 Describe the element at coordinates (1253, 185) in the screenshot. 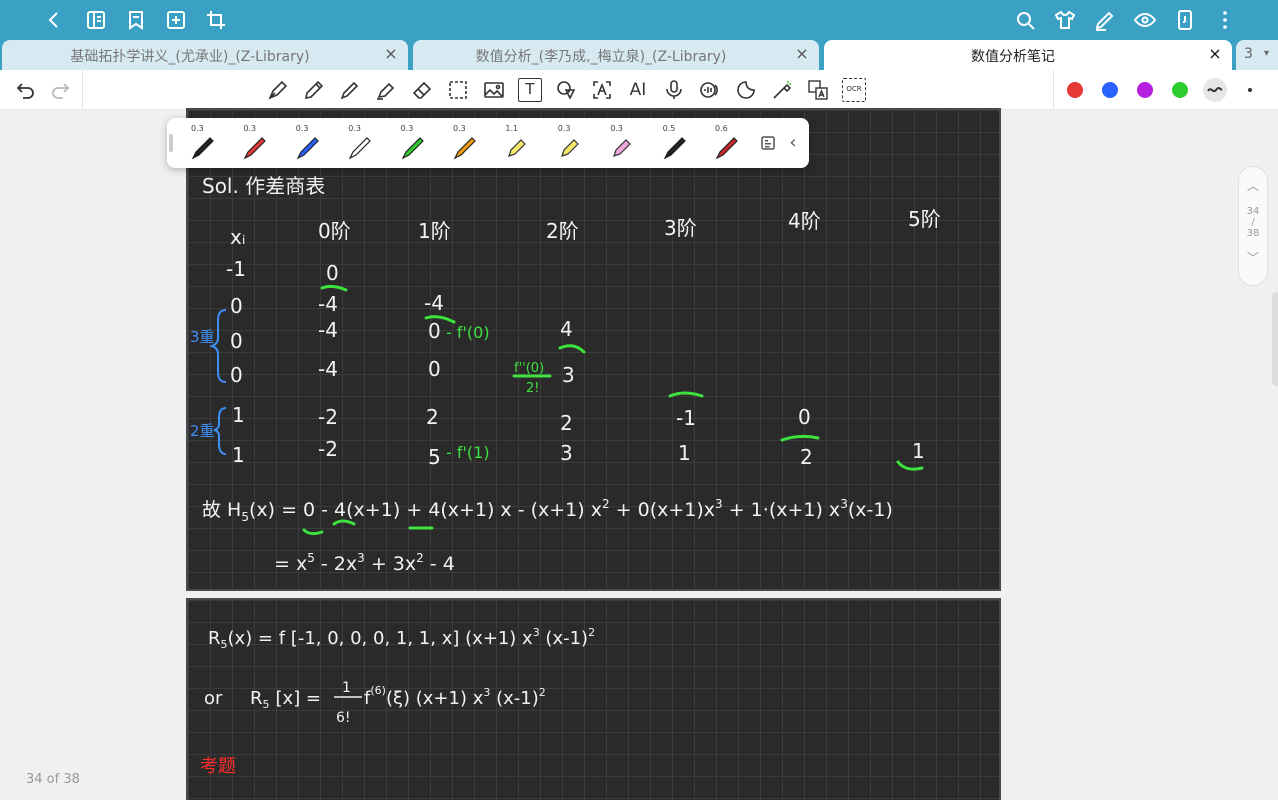

I see `chevron-up-icon: ︿` at that location.